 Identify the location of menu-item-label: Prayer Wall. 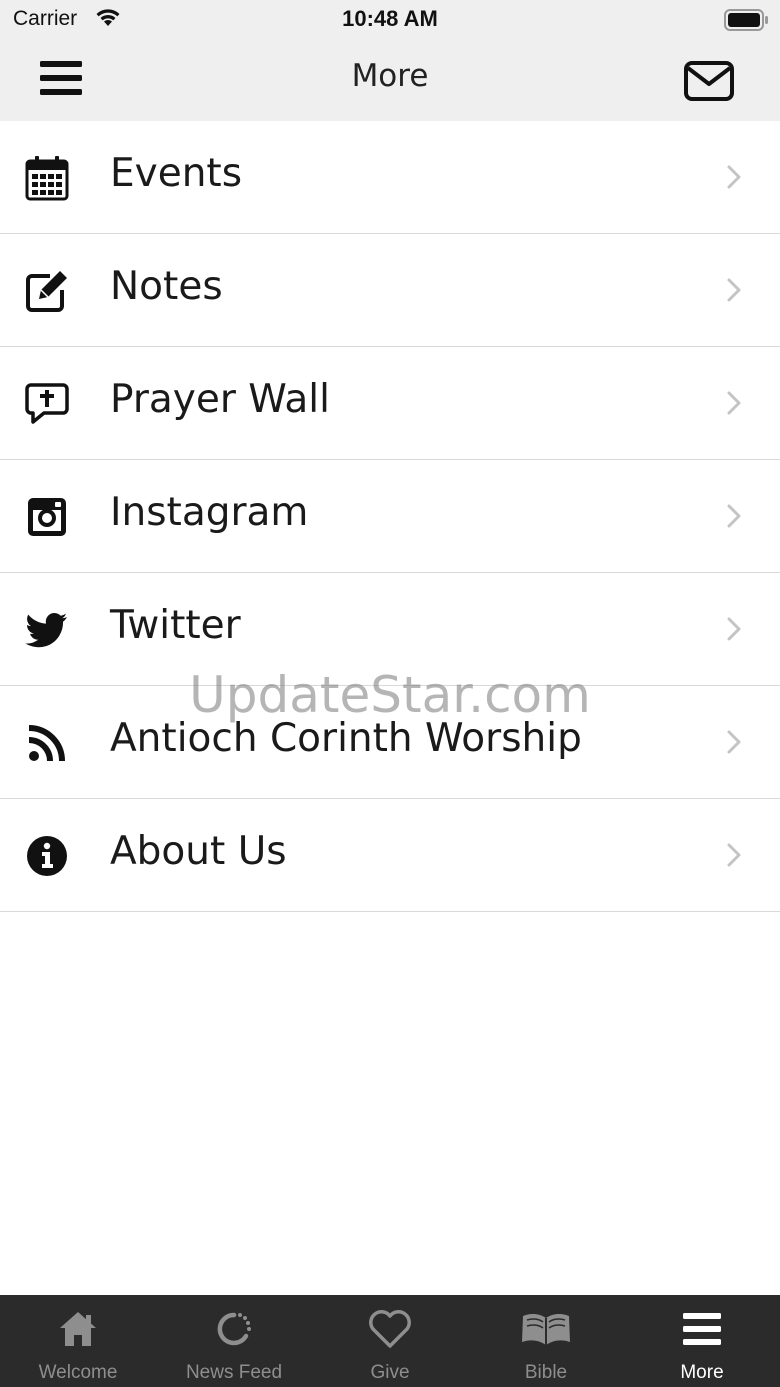
(220, 399).